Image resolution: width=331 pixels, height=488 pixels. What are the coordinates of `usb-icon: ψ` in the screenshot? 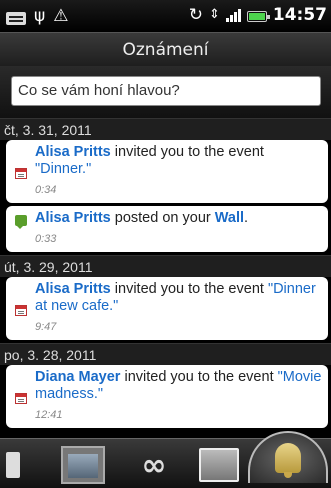 It's located at (40, 16).